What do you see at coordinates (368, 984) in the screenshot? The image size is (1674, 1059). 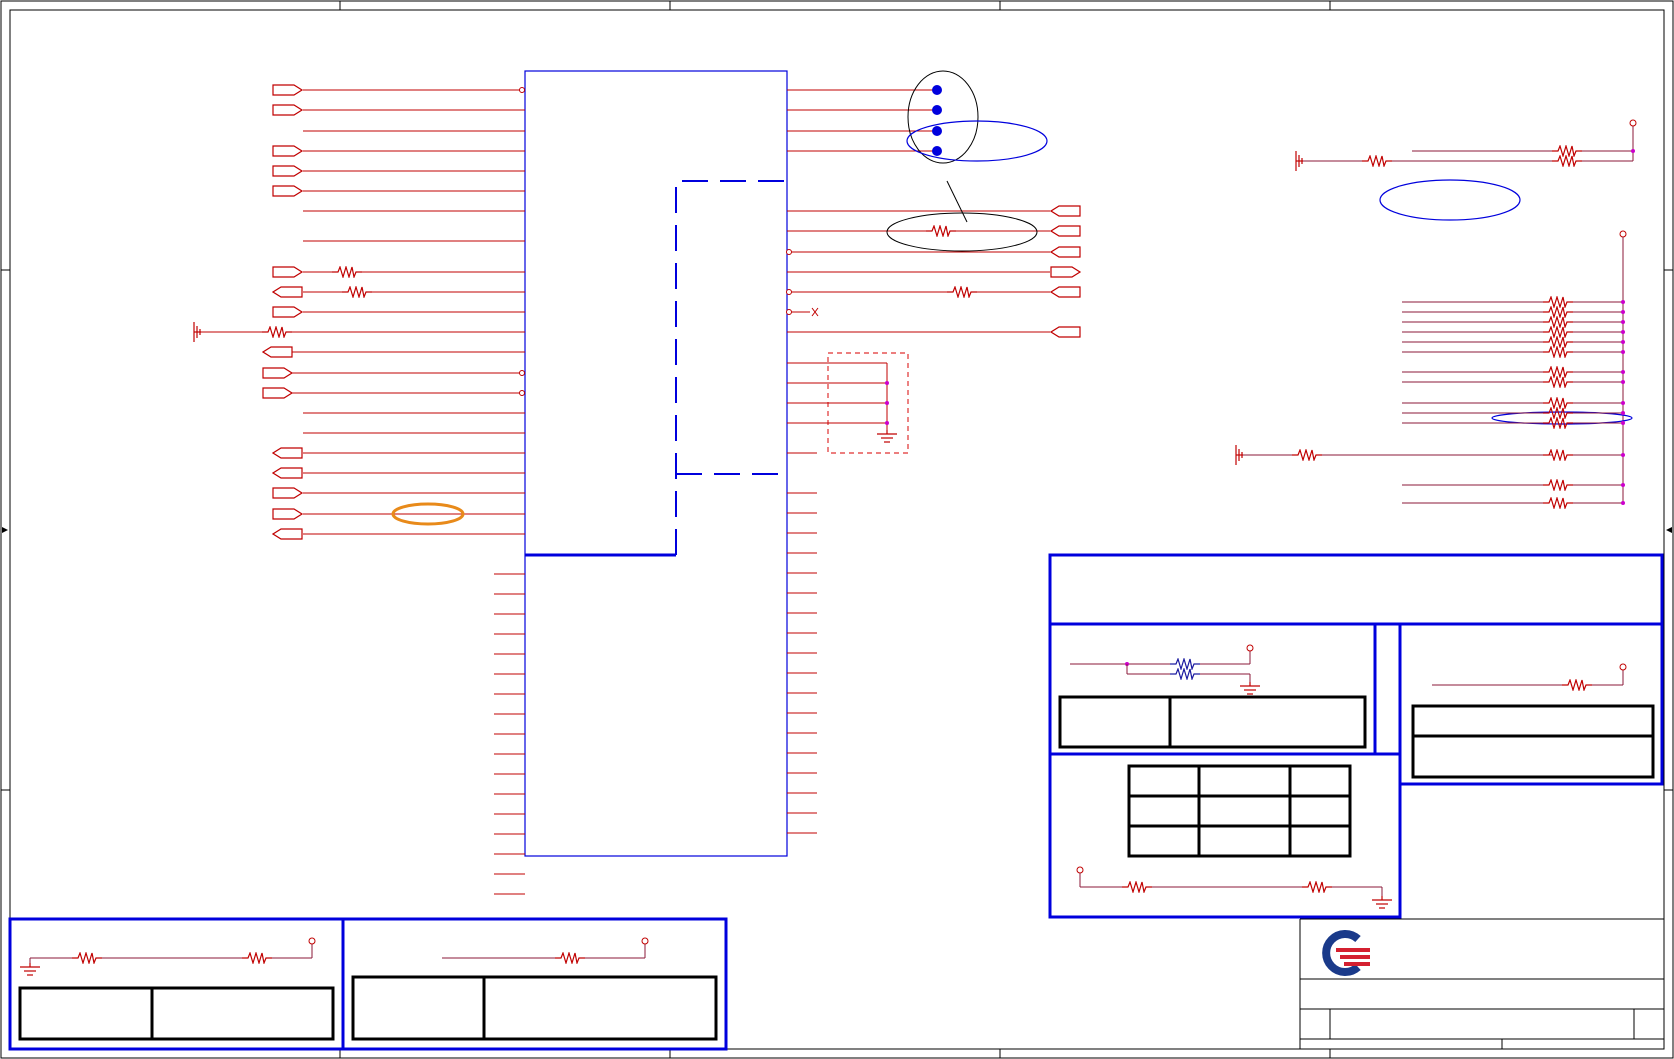 I see `bottom-left-strap-boxes` at bounding box center [368, 984].